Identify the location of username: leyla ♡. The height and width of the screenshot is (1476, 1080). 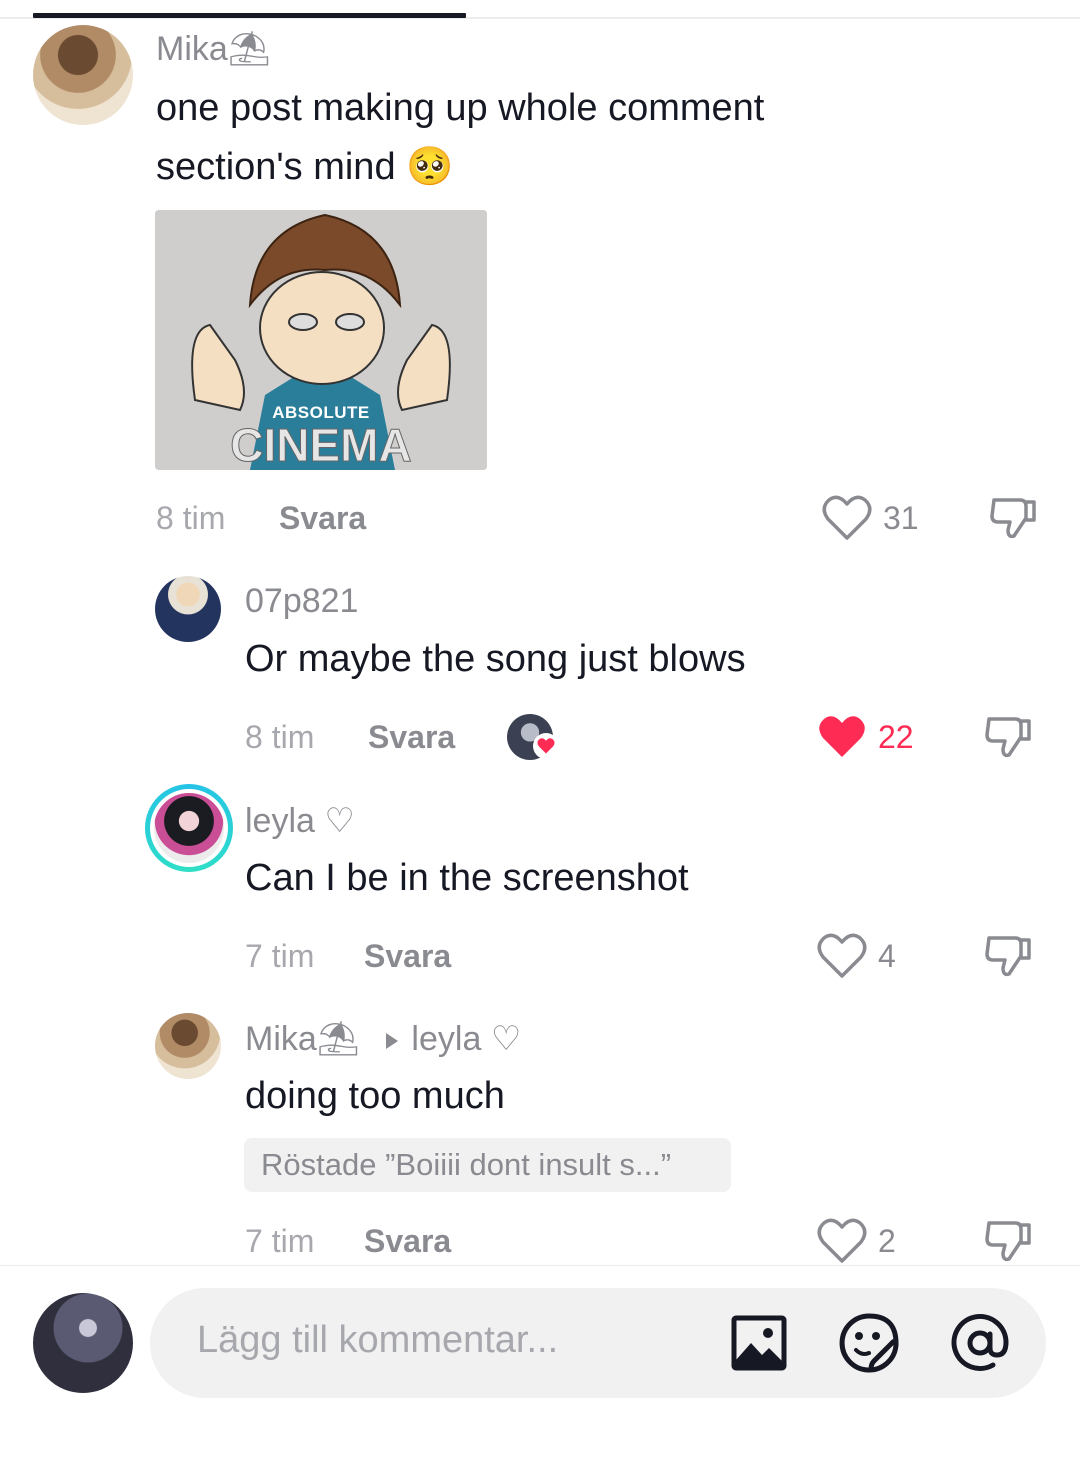
(300, 821).